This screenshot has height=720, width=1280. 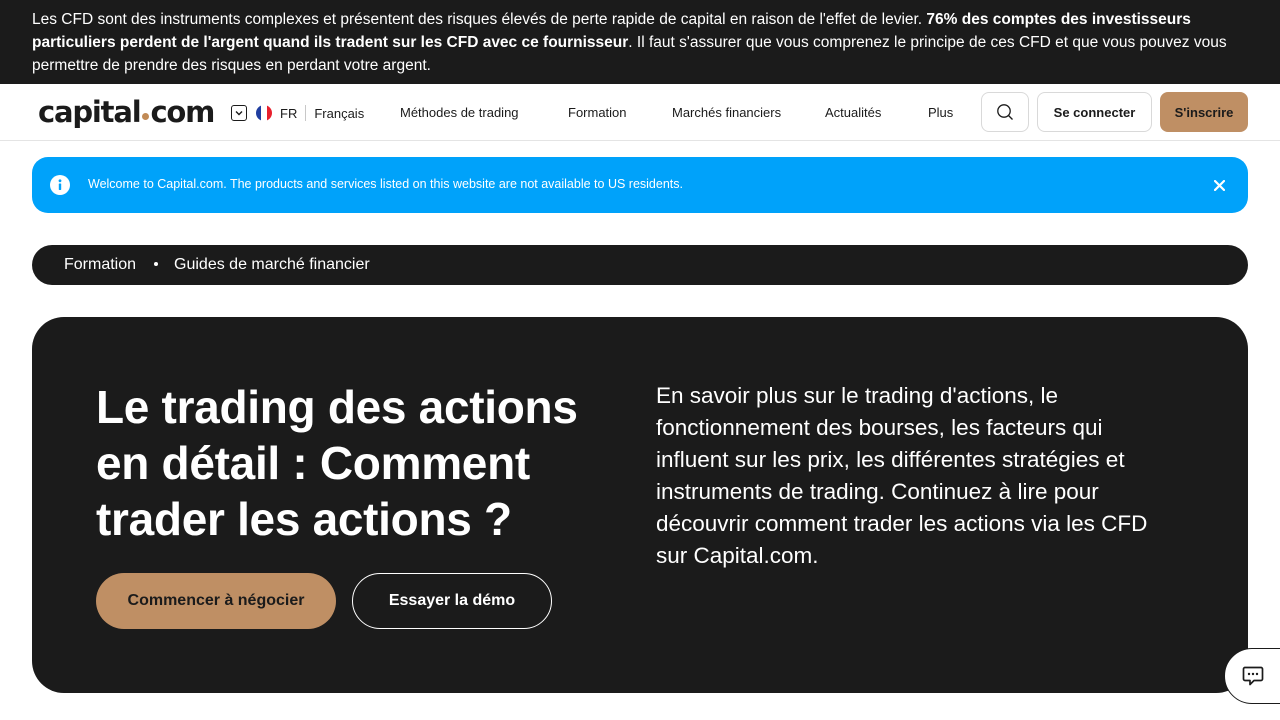 I want to click on login-button: Se connecter, so click(x=1094, y=112).